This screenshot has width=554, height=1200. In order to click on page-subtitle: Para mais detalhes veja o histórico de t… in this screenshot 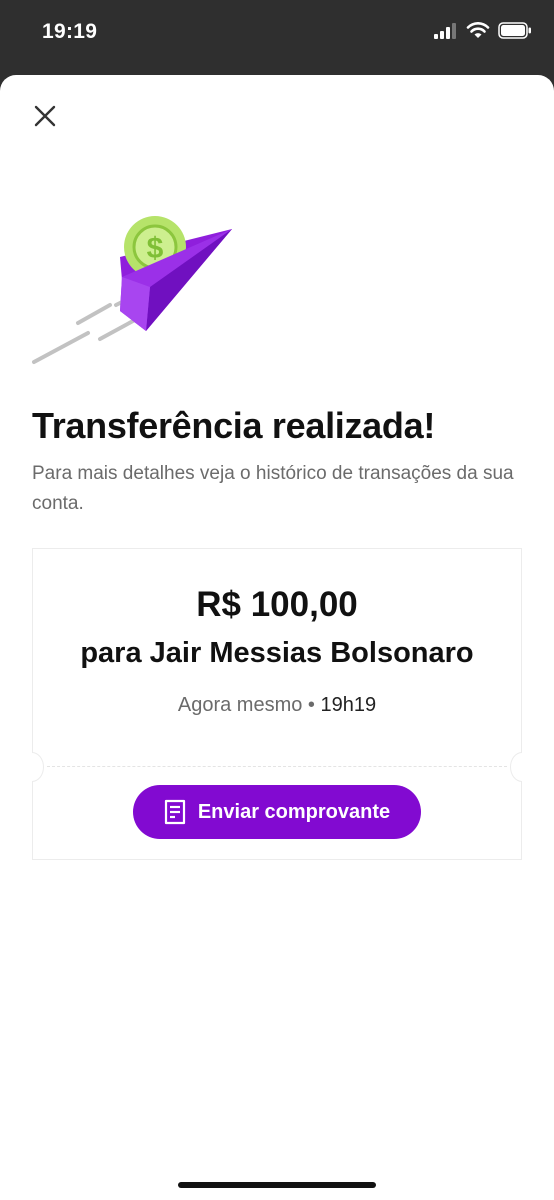, I will do `click(273, 488)`.